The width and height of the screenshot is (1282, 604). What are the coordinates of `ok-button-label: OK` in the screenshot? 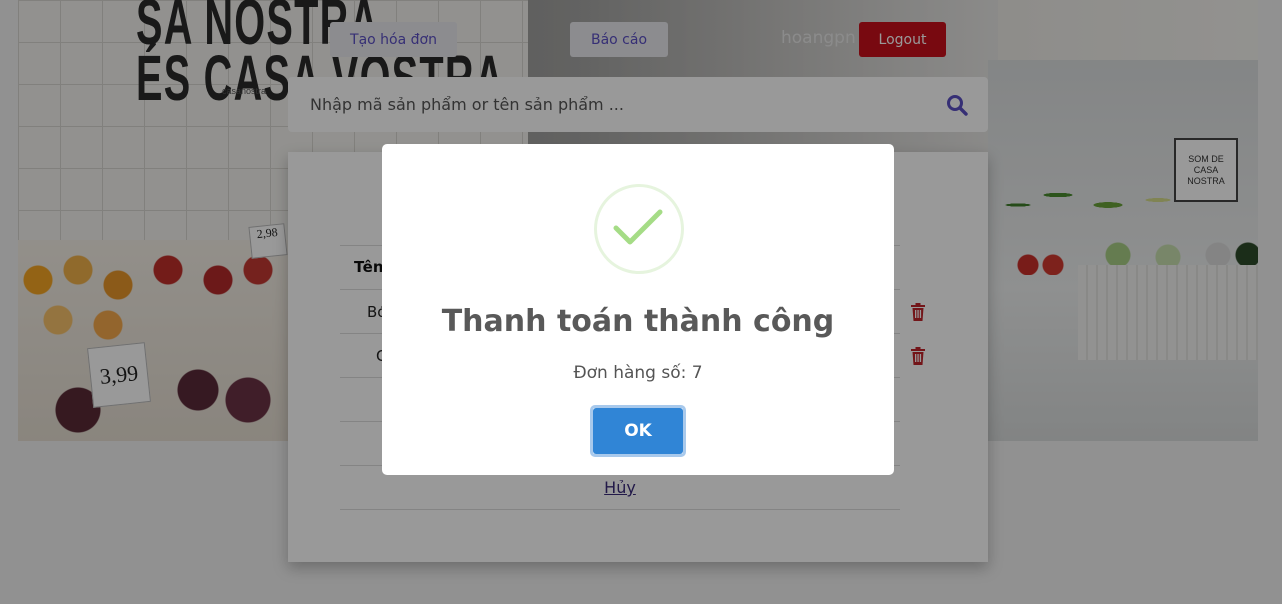 It's located at (638, 431).